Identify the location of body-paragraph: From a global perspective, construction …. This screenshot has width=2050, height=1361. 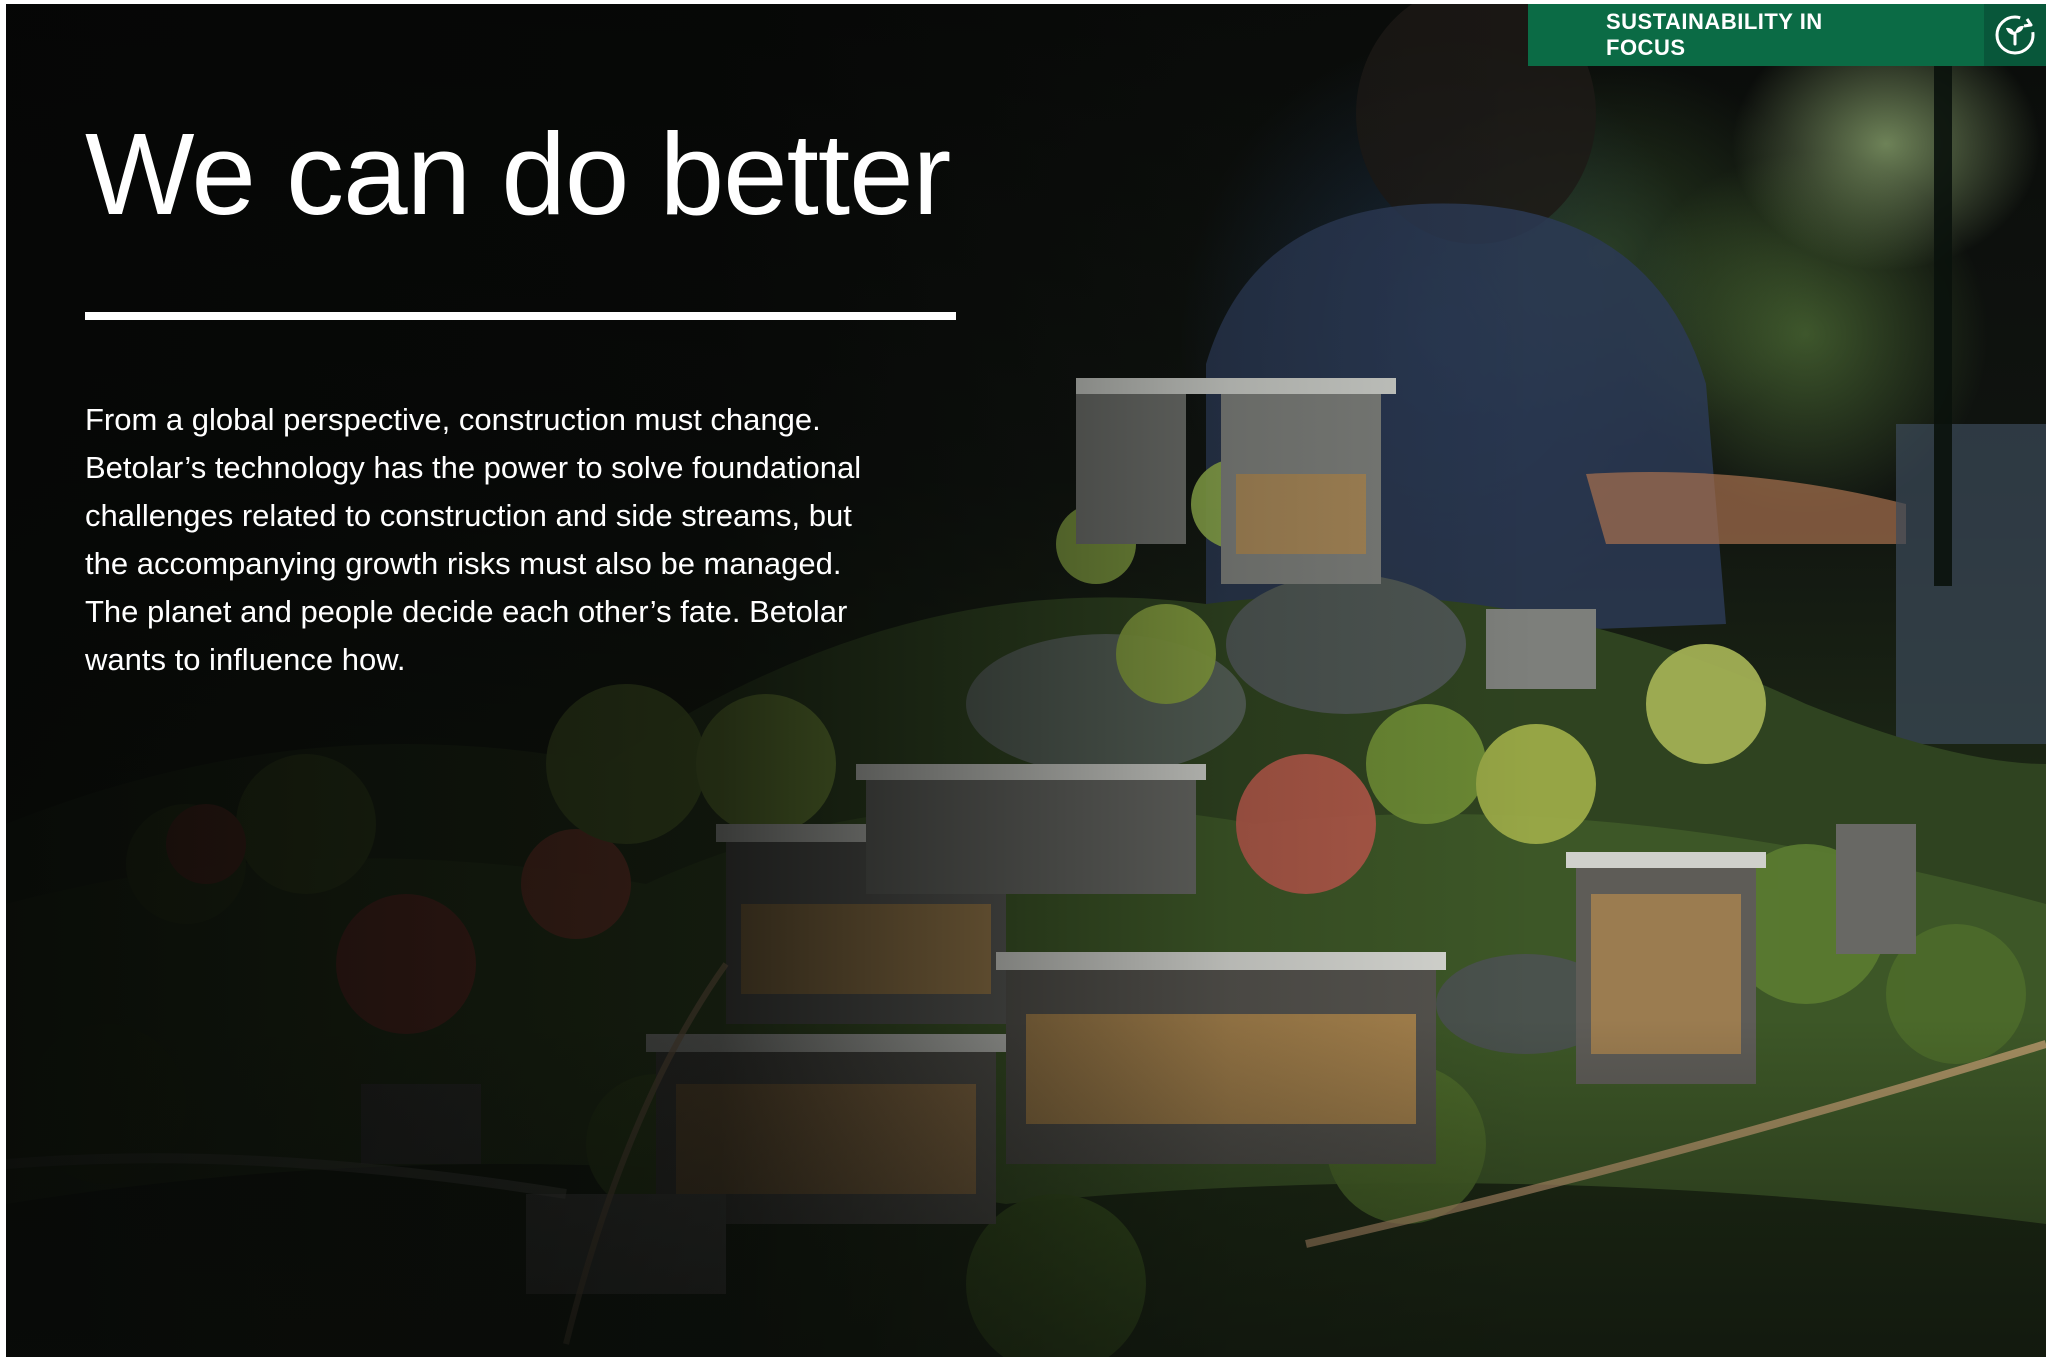
(545, 540).